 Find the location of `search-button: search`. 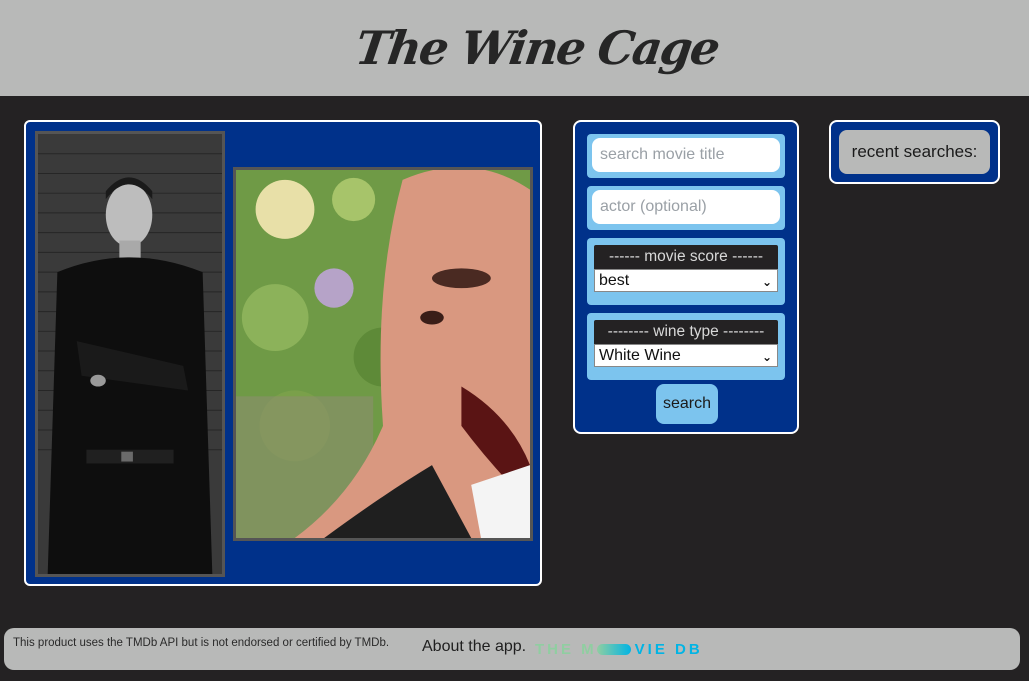

search-button: search is located at coordinates (687, 404).